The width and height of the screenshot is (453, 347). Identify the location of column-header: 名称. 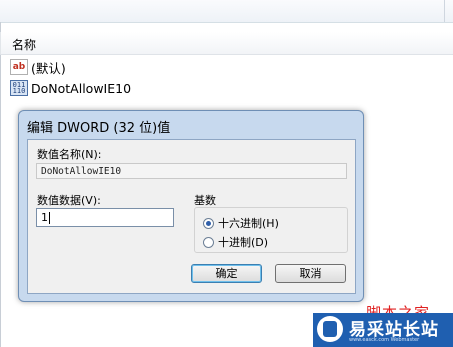
(226, 43).